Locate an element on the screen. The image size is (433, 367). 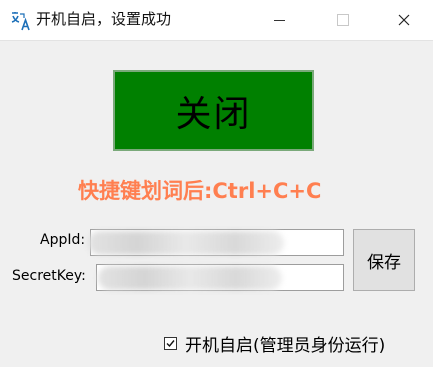
toggle-off-button: 关闭 is located at coordinates (213, 110).